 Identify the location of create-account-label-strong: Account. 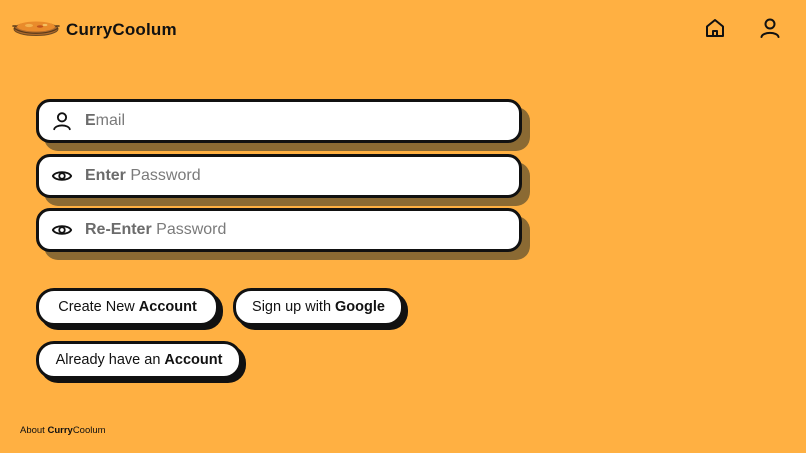
(167, 306).